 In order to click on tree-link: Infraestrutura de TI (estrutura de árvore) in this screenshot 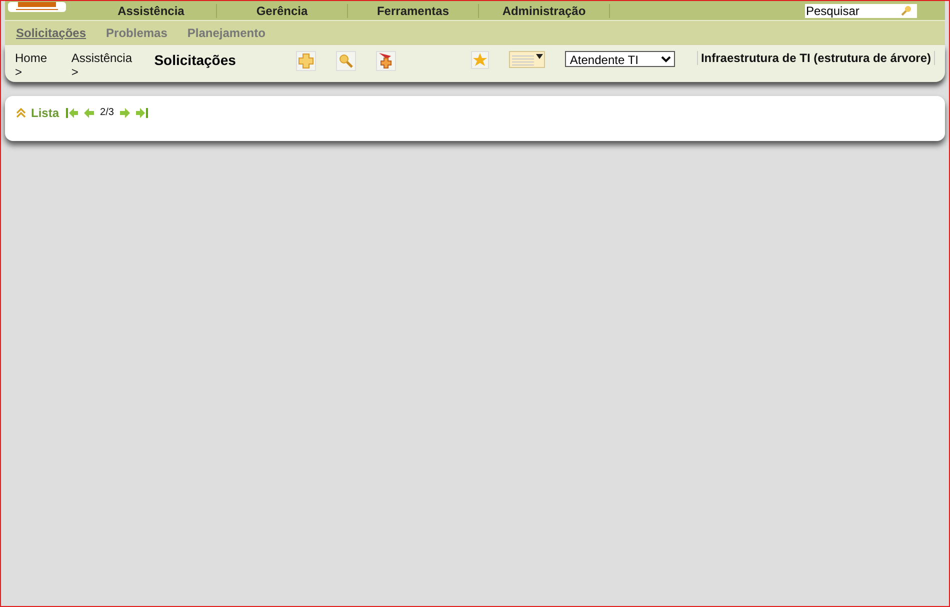, I will do `click(815, 58)`.